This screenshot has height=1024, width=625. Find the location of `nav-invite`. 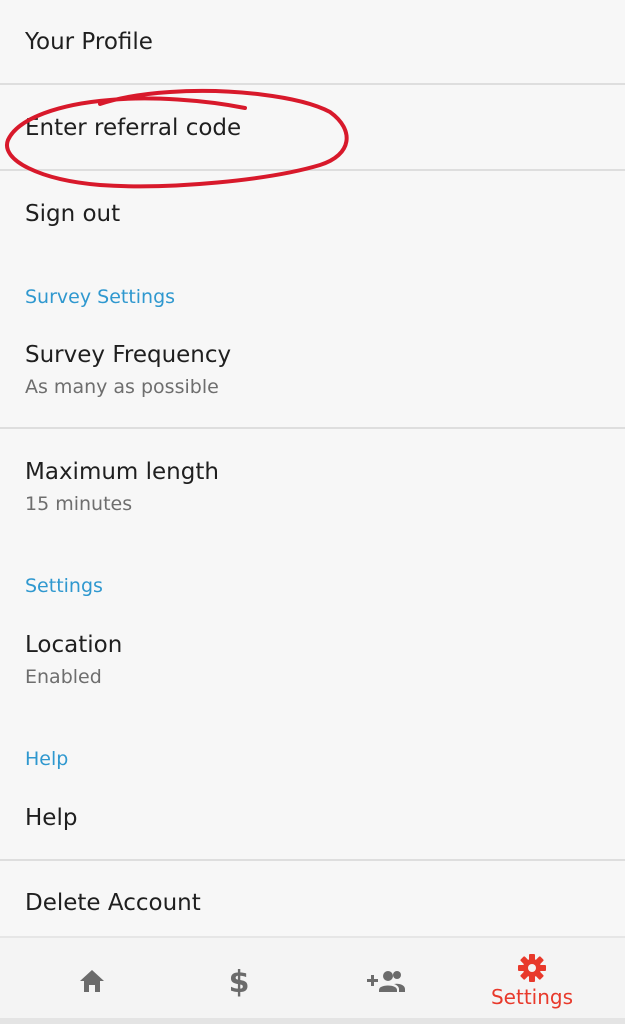

nav-invite is located at coordinates (386, 981).